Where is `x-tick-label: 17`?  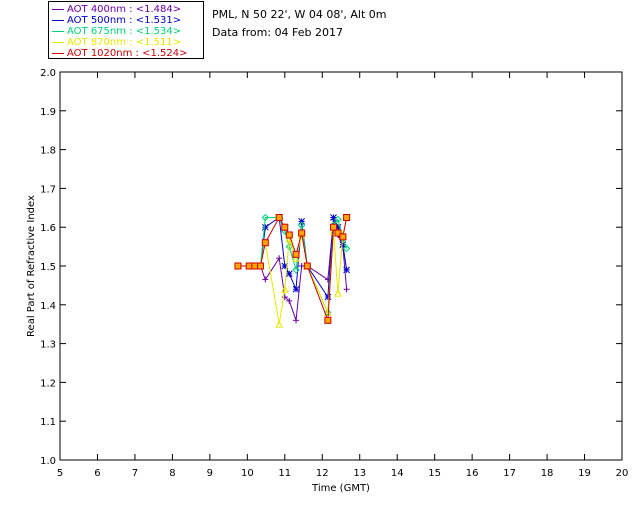
x-tick-label: 17 is located at coordinates (509, 473).